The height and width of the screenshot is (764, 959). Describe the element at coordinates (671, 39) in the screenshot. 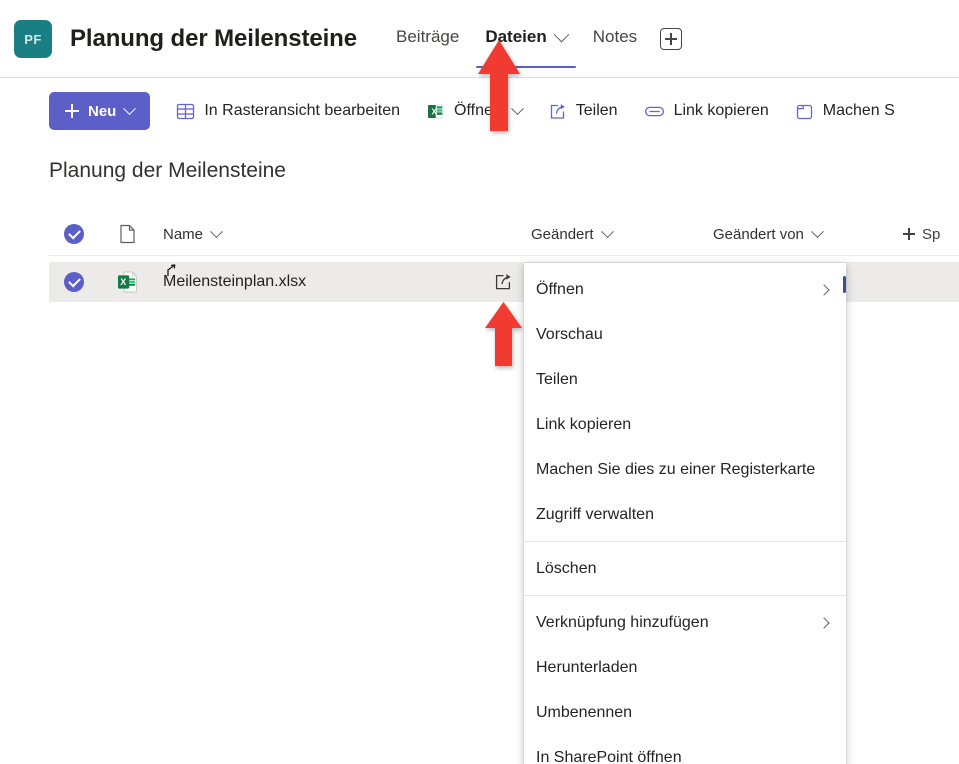

I see `add-tab-button` at that location.